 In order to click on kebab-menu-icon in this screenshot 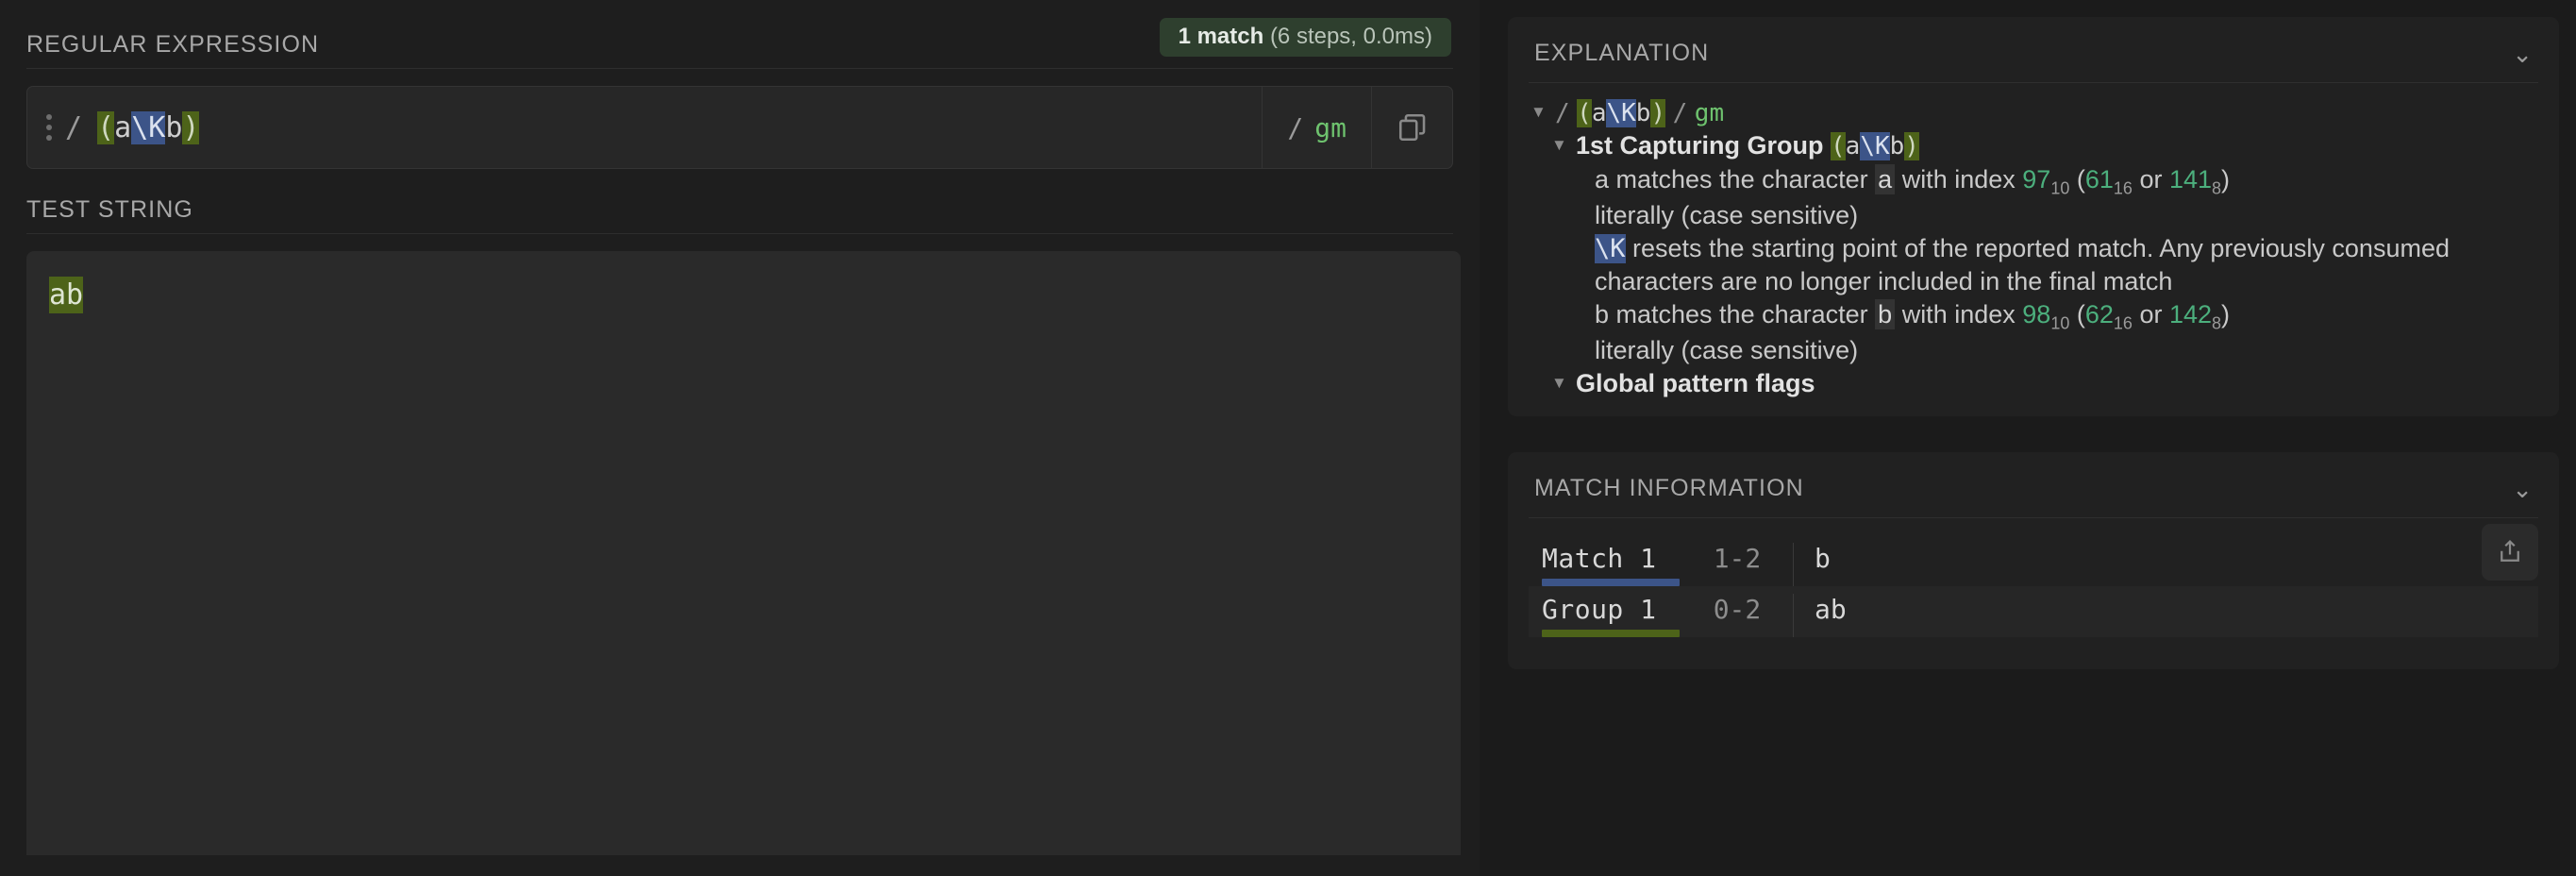, I will do `click(49, 127)`.